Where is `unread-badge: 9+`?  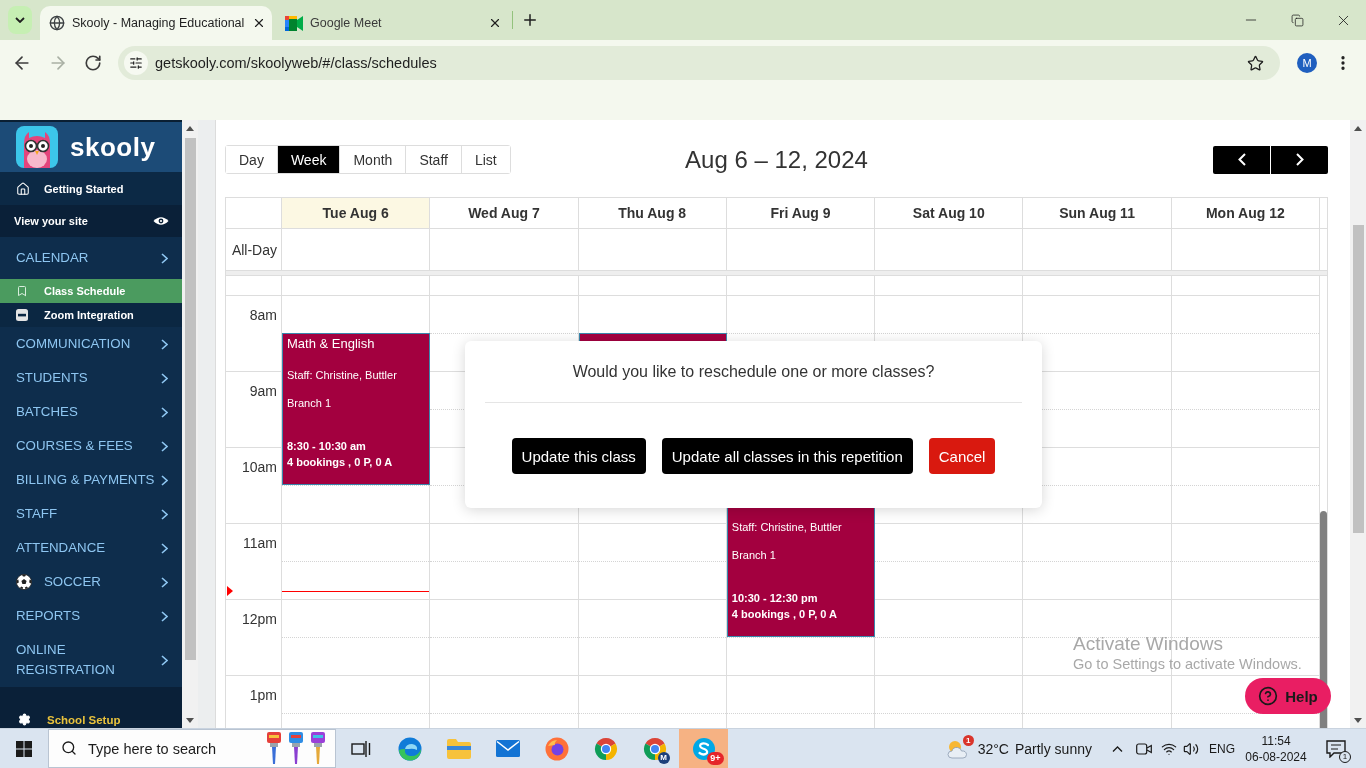
unread-badge: 9+ is located at coordinates (715, 758).